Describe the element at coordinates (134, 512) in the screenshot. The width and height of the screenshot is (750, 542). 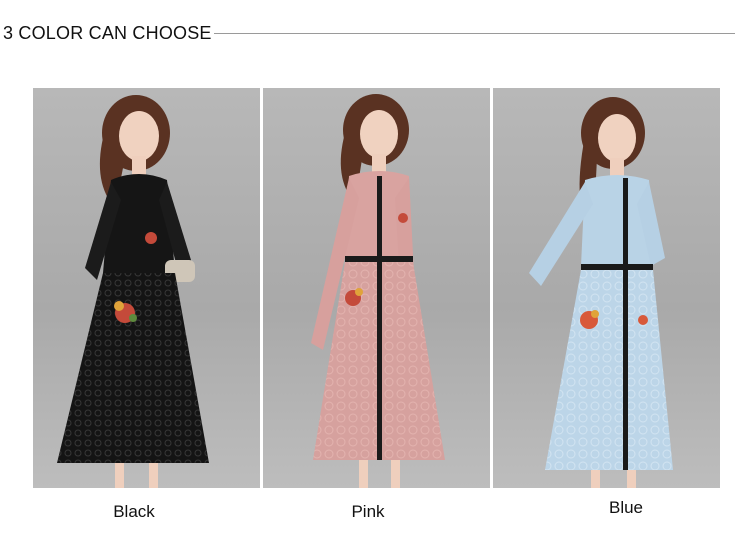
I see `variant-label-black: Black` at that location.